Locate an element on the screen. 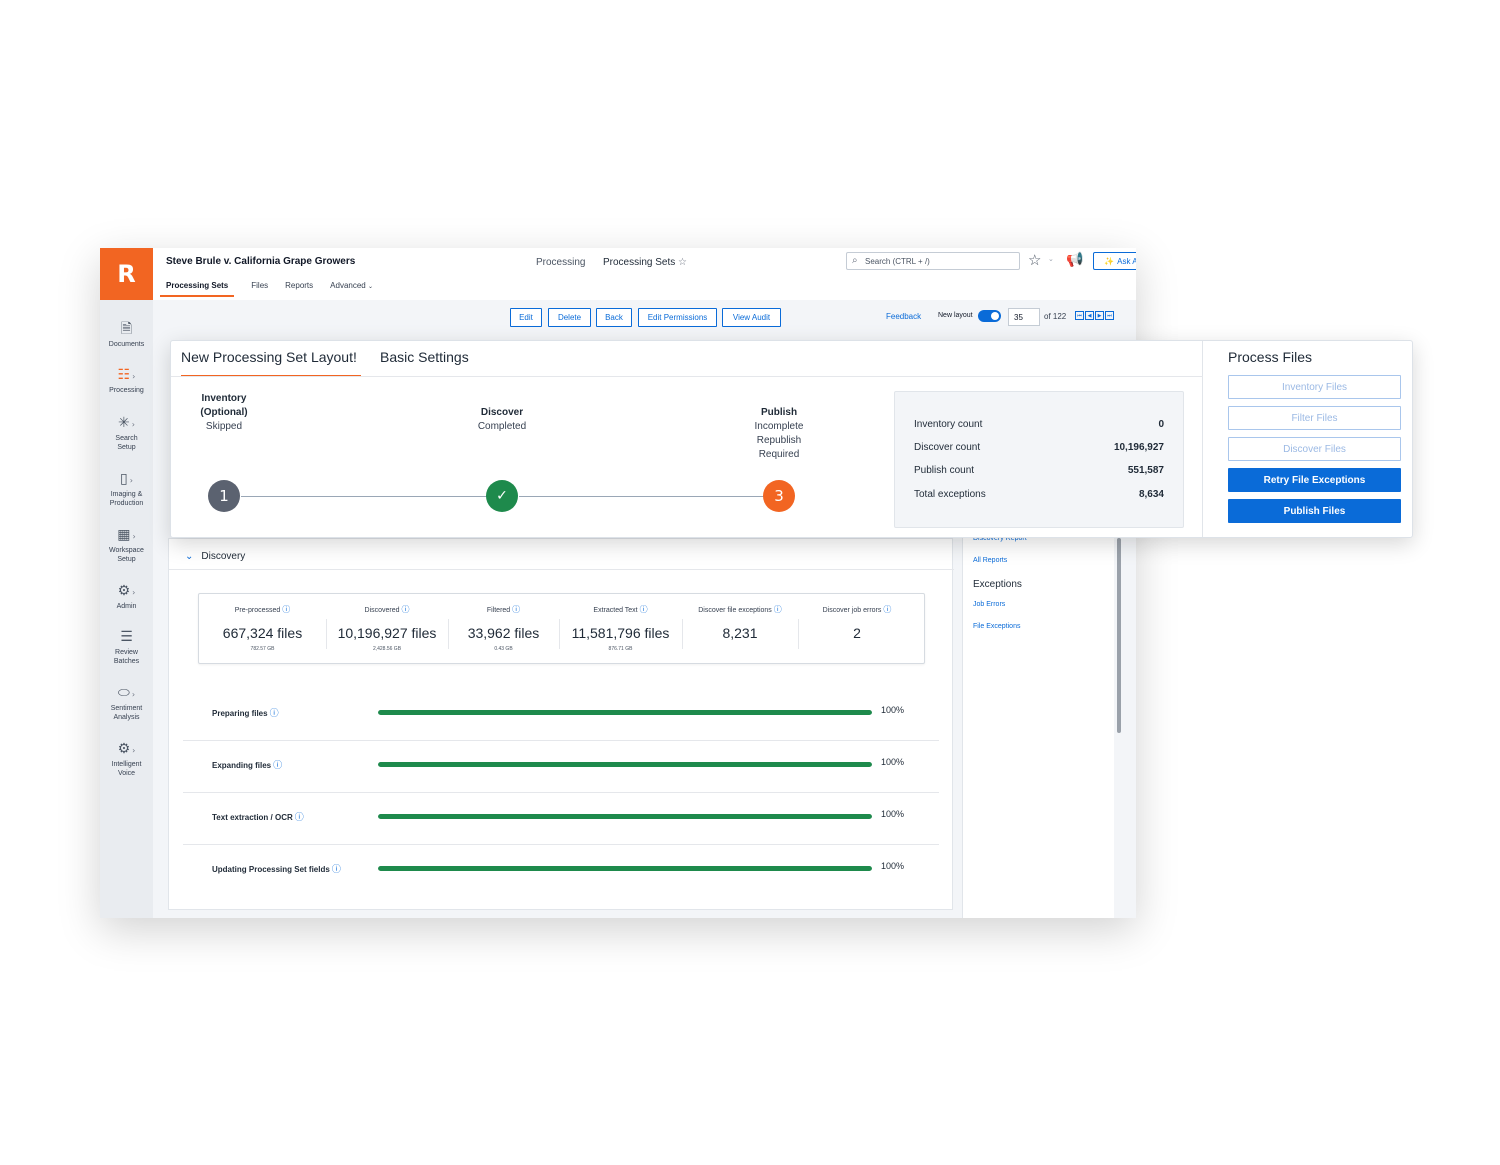 This screenshot has width=1500, height=1165. tab-new-processing-set-layout: New Processing Set Layout! is located at coordinates (271, 363).